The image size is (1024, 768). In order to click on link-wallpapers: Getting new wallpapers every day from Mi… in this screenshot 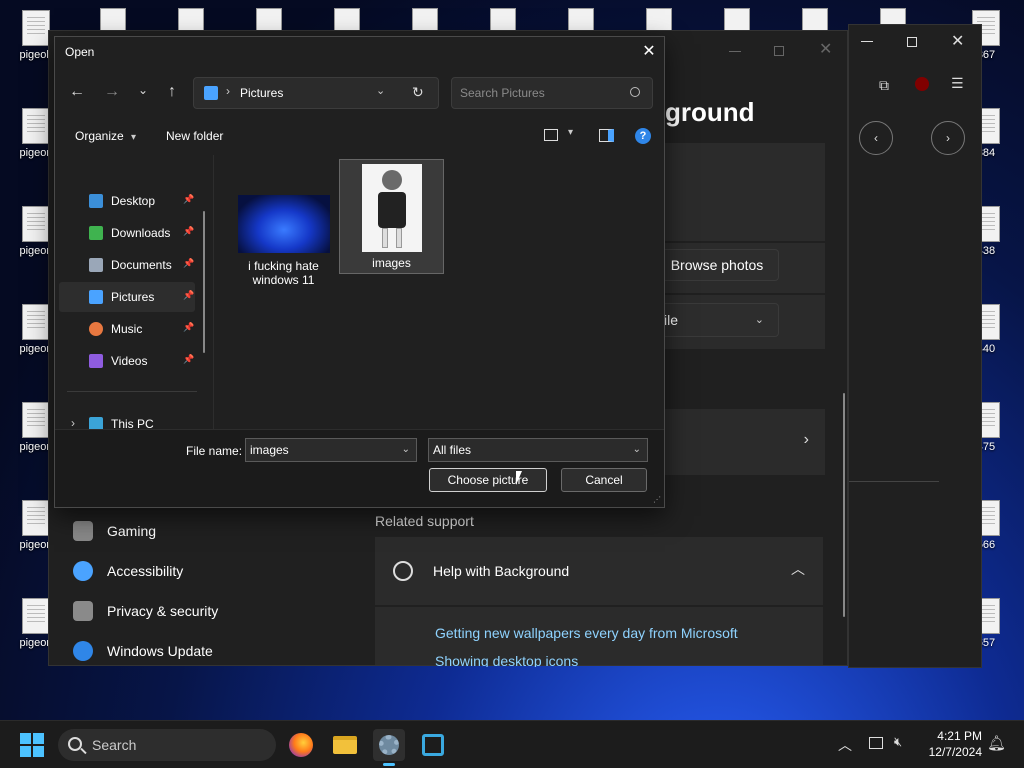, I will do `click(586, 633)`.